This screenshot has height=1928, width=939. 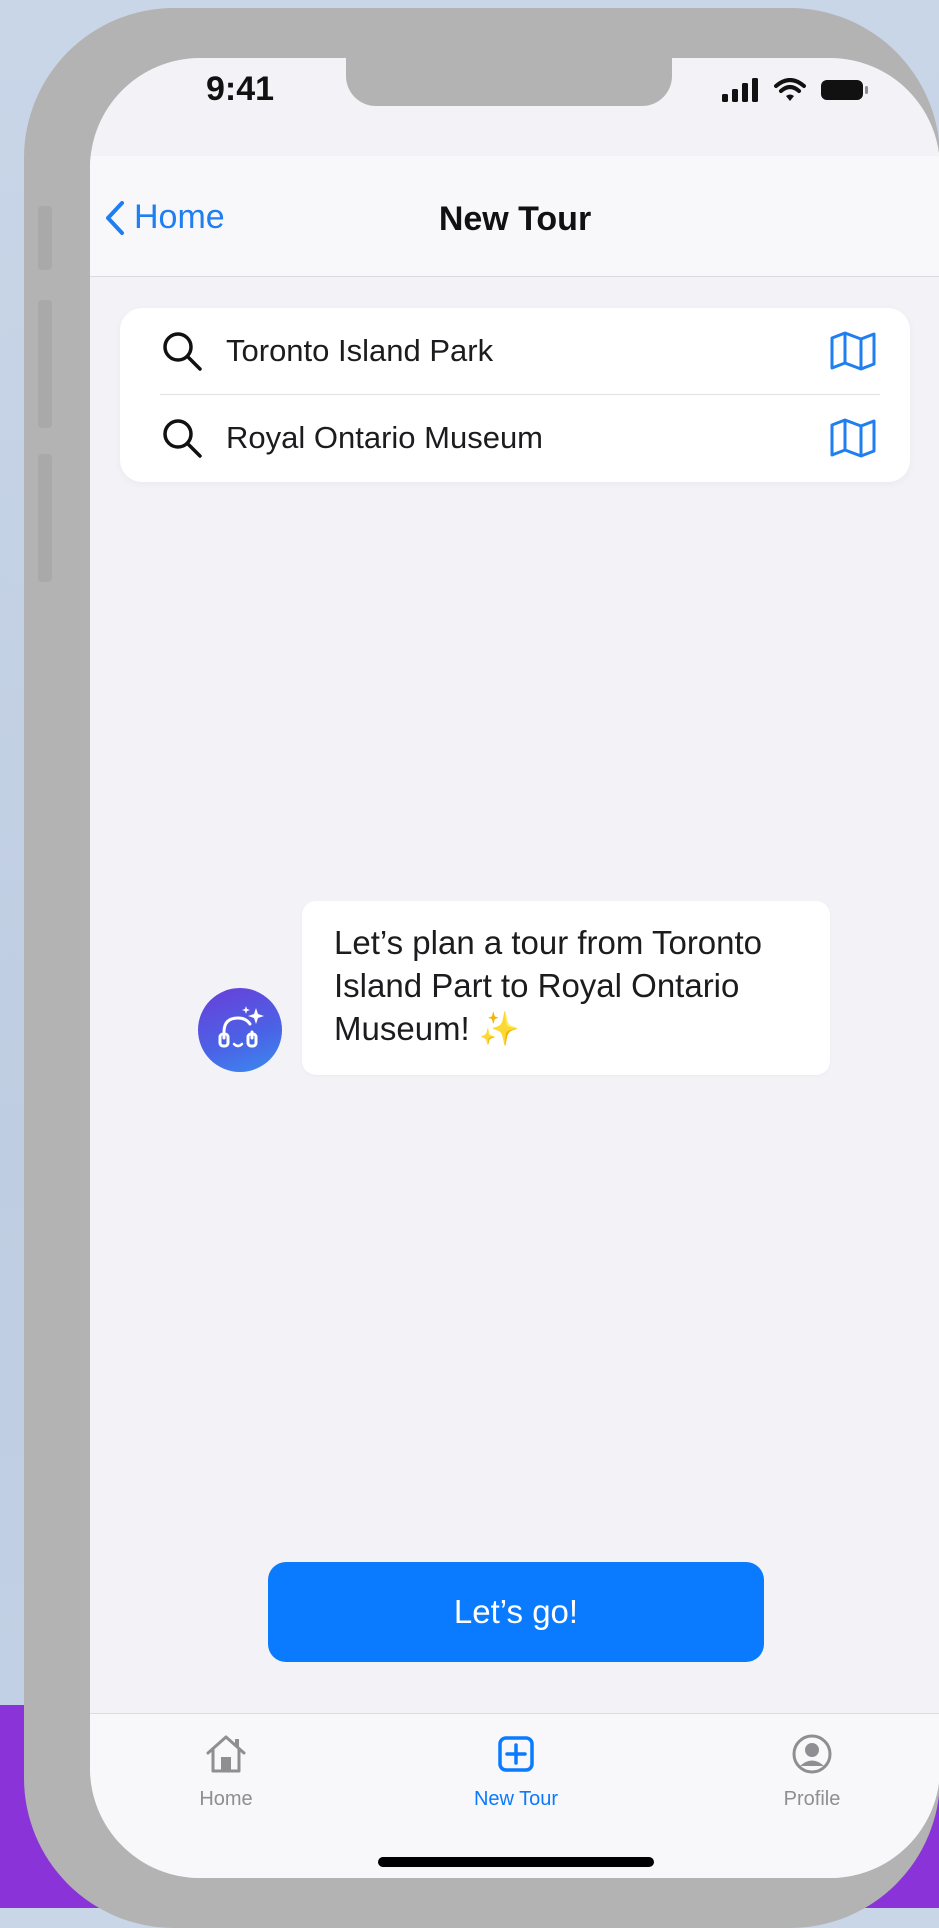 I want to click on status-icons, so click(x=796, y=90).